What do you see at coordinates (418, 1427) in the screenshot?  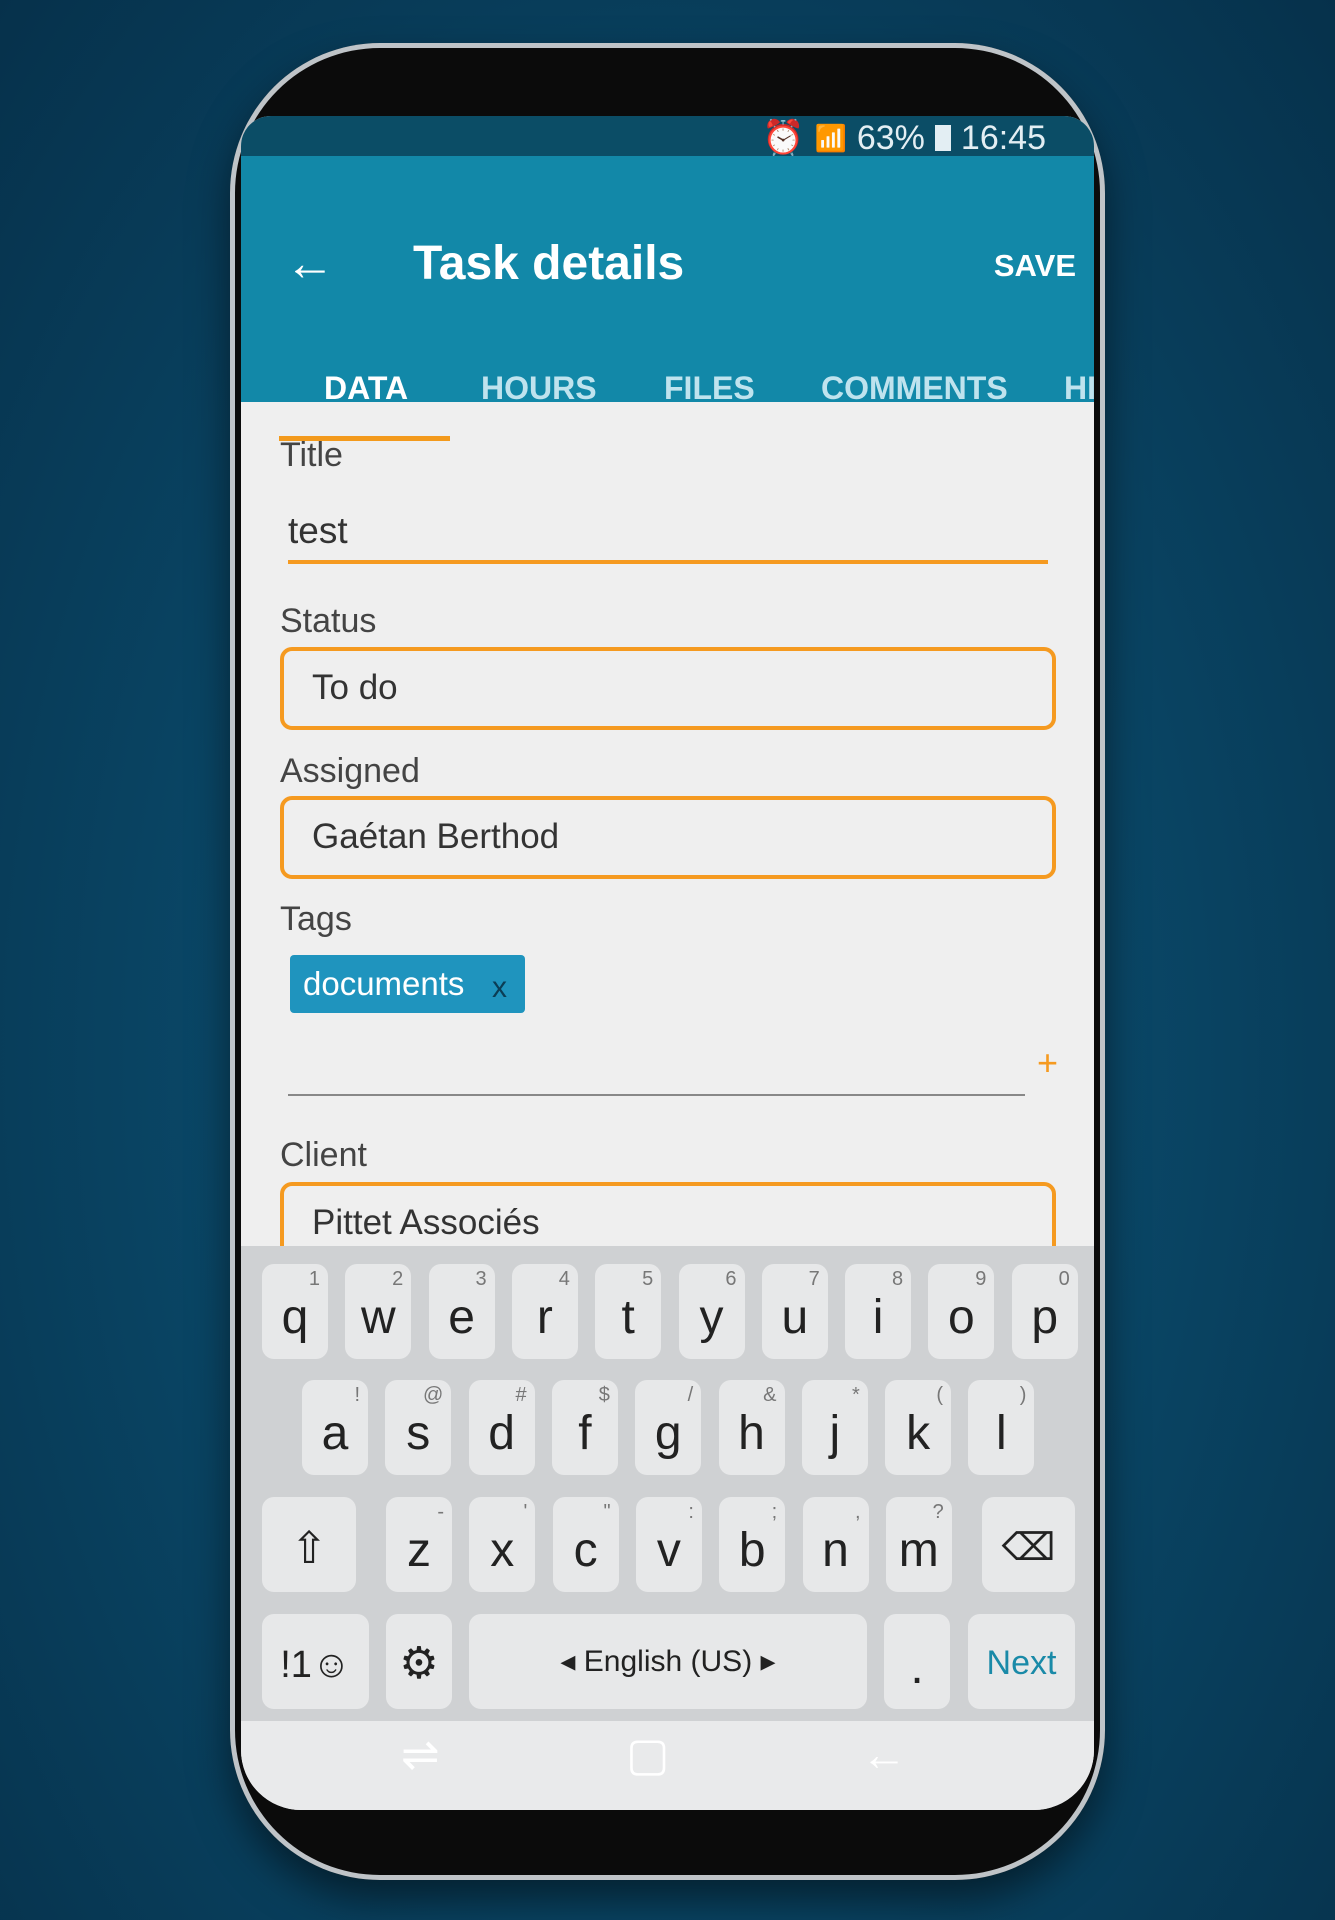 I see `key-s: @ s` at bounding box center [418, 1427].